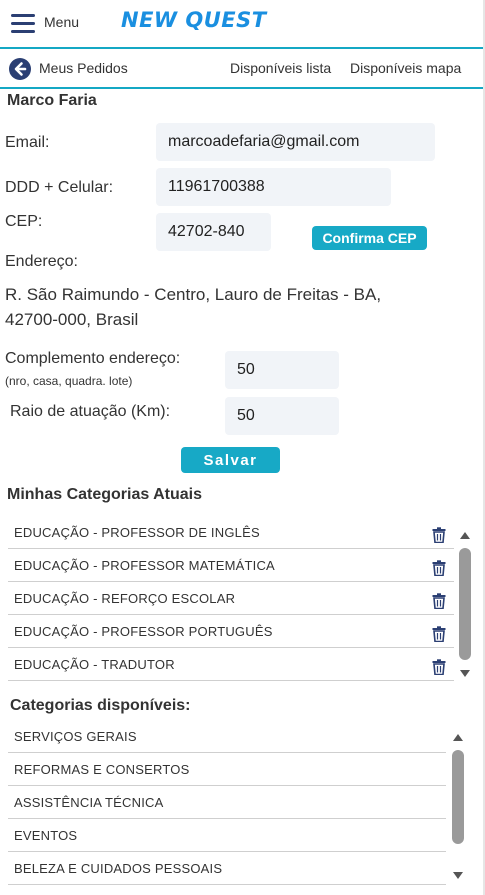  I want to click on current-category-row: EDUCAÇÃO - PROFESSOR MATEMÁTICA, so click(231, 565).